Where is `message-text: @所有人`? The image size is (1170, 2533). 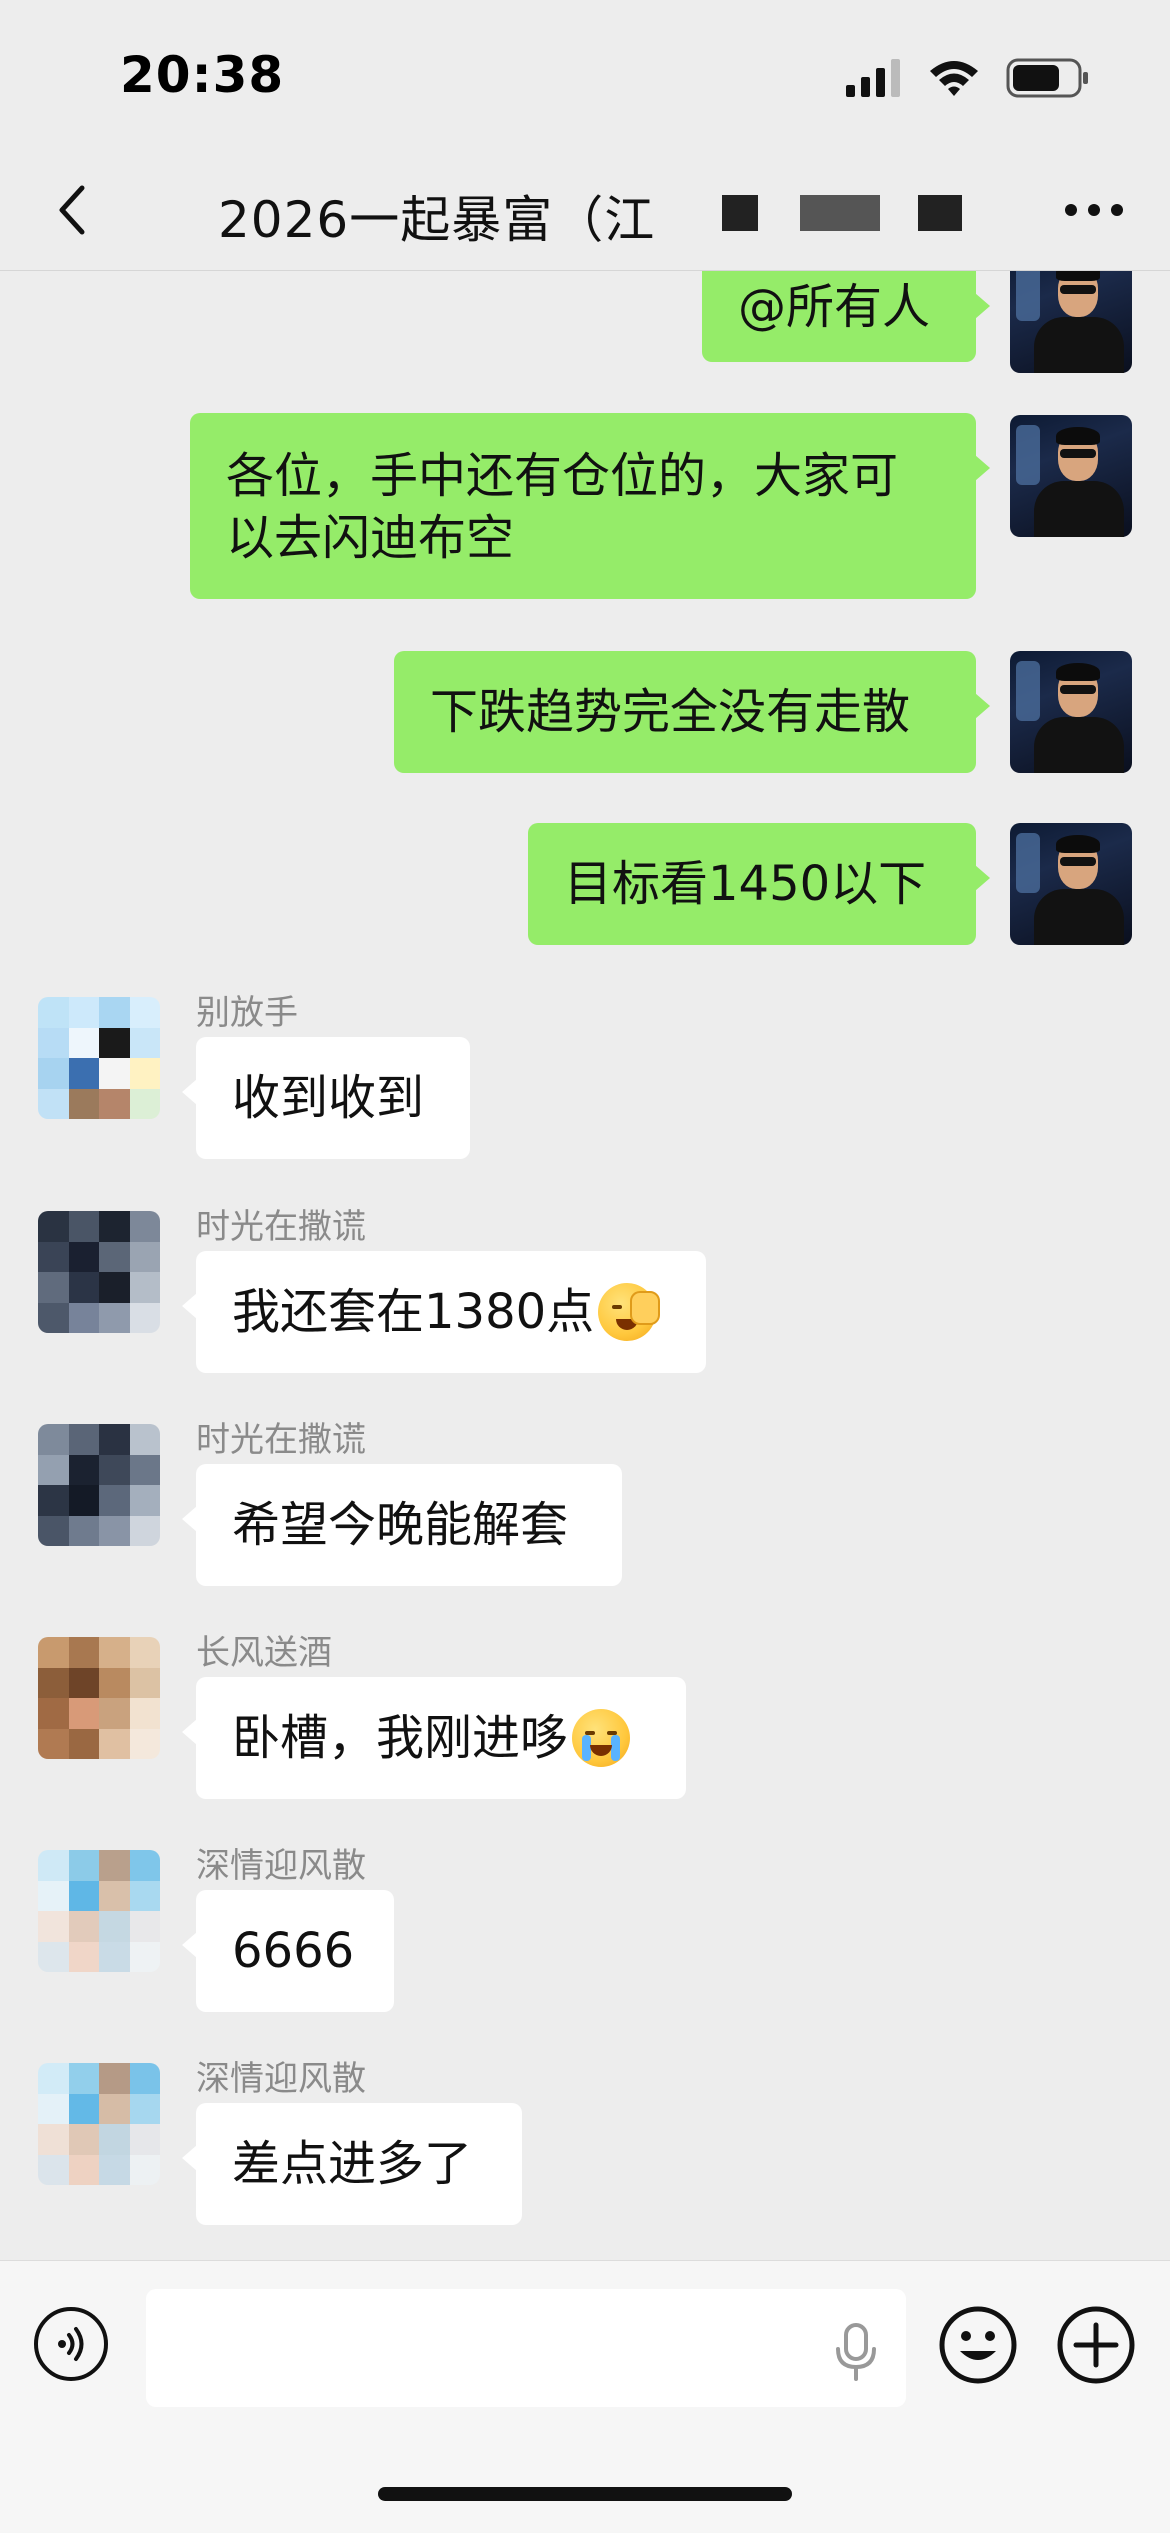
message-text: @所有人 is located at coordinates (834, 306).